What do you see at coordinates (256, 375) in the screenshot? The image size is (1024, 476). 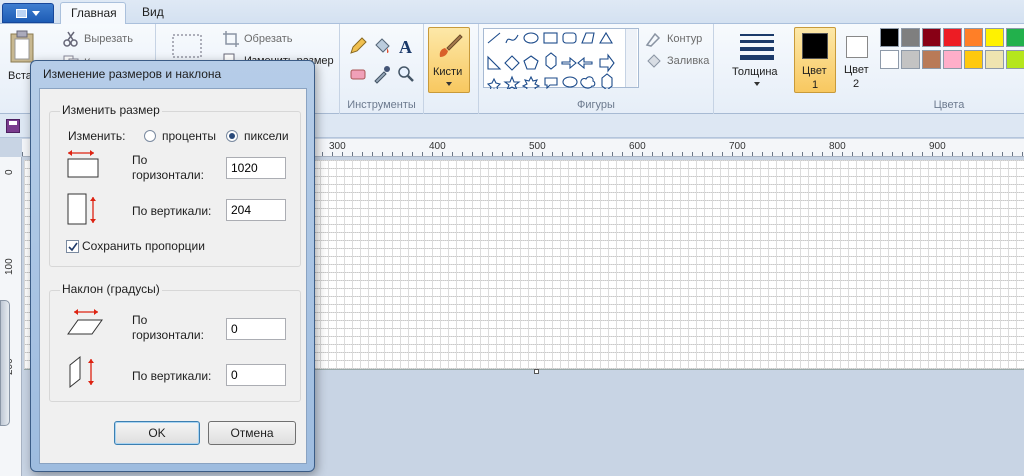 I see `skew-vertical-input` at bounding box center [256, 375].